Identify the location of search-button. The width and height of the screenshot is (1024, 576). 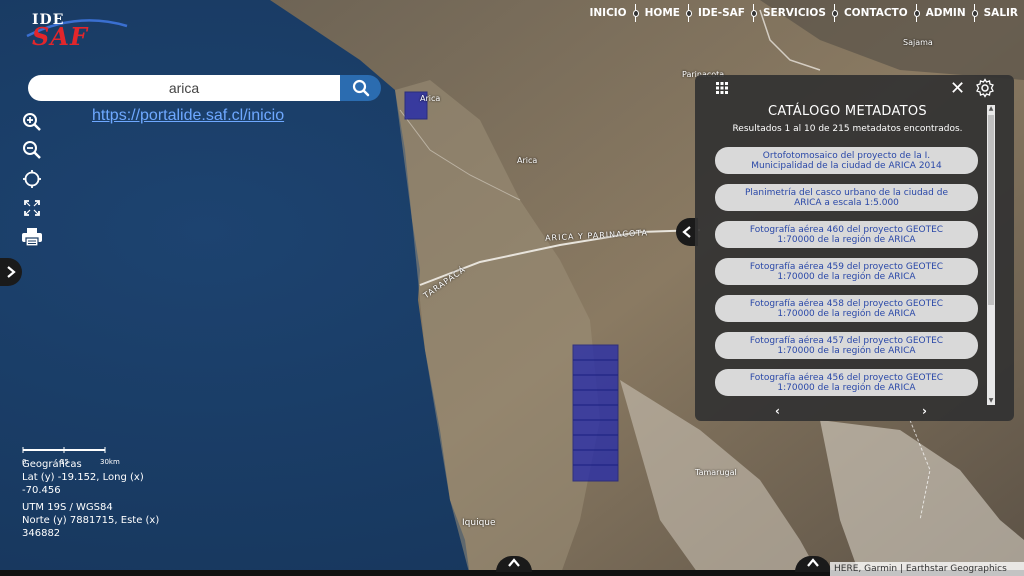
(360, 88).